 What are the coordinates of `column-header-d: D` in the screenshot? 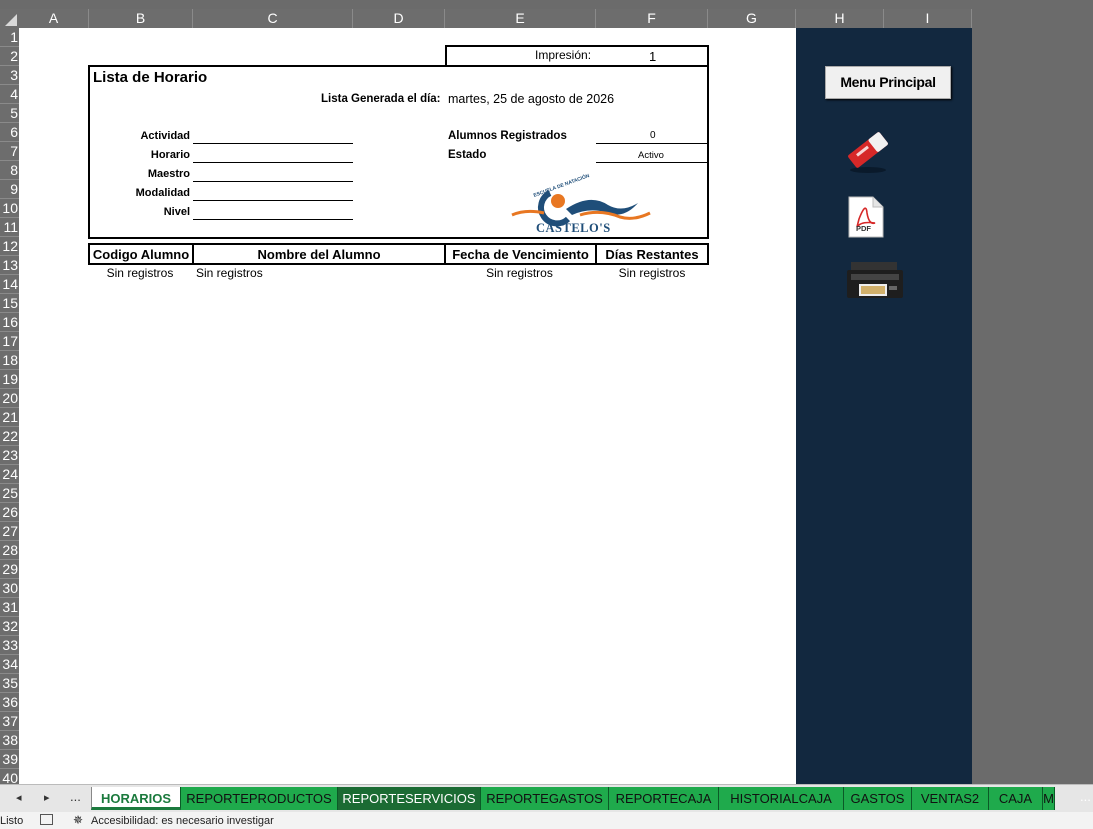 It's located at (399, 18).